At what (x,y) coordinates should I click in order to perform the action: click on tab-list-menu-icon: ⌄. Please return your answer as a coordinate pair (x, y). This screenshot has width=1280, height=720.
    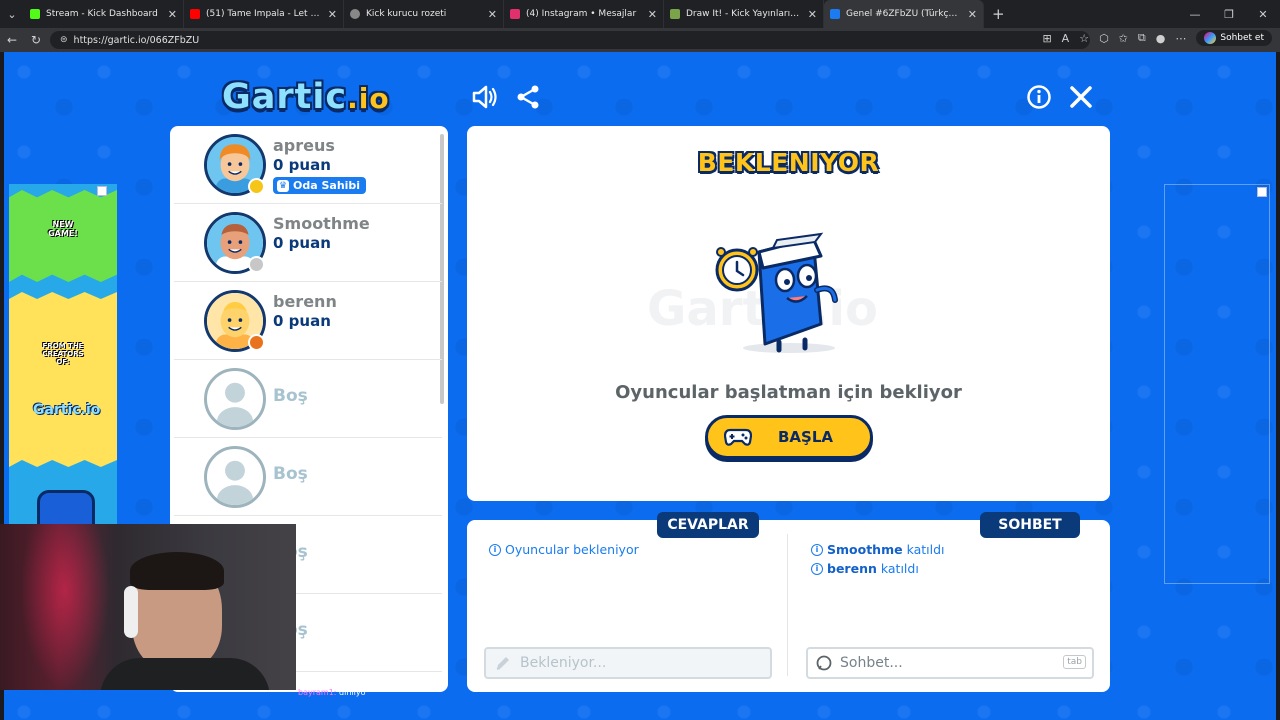
    Looking at the image, I should click on (12, 14).